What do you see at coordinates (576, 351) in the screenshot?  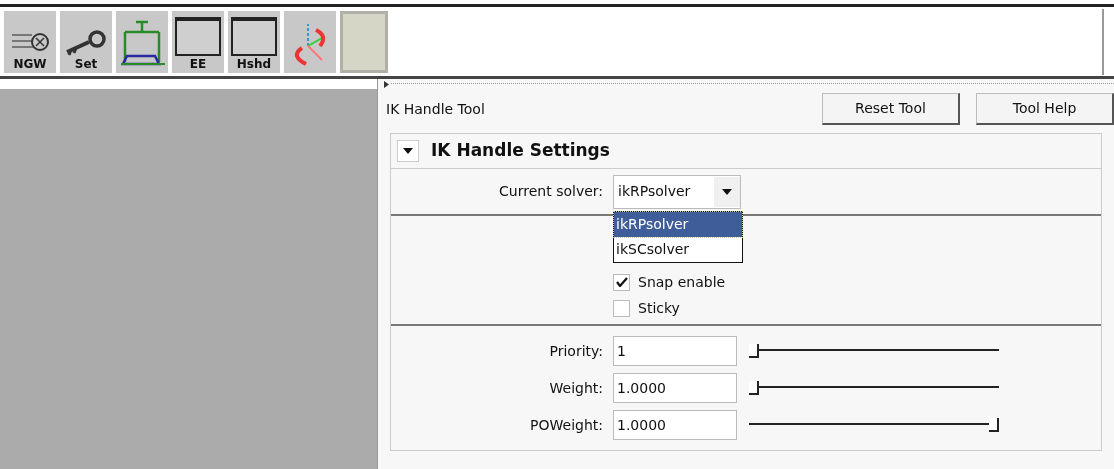 I see `field-label: Priority:` at bounding box center [576, 351].